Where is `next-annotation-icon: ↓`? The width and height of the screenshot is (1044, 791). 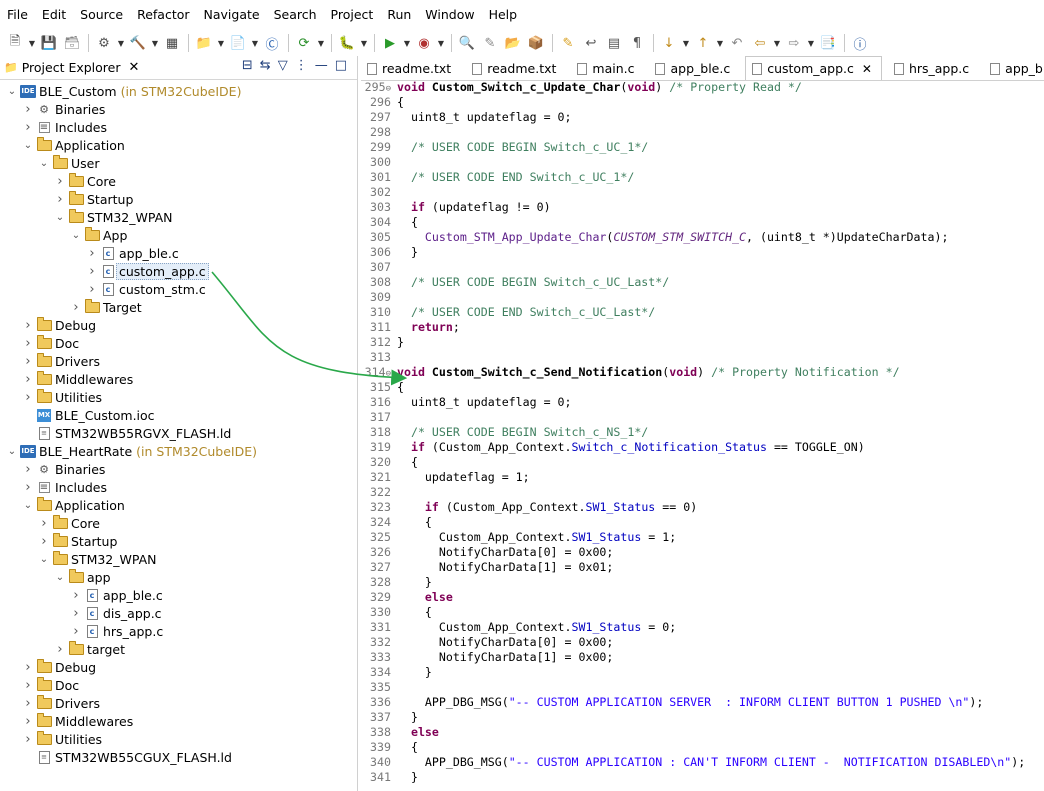 next-annotation-icon: ↓ is located at coordinates (669, 43).